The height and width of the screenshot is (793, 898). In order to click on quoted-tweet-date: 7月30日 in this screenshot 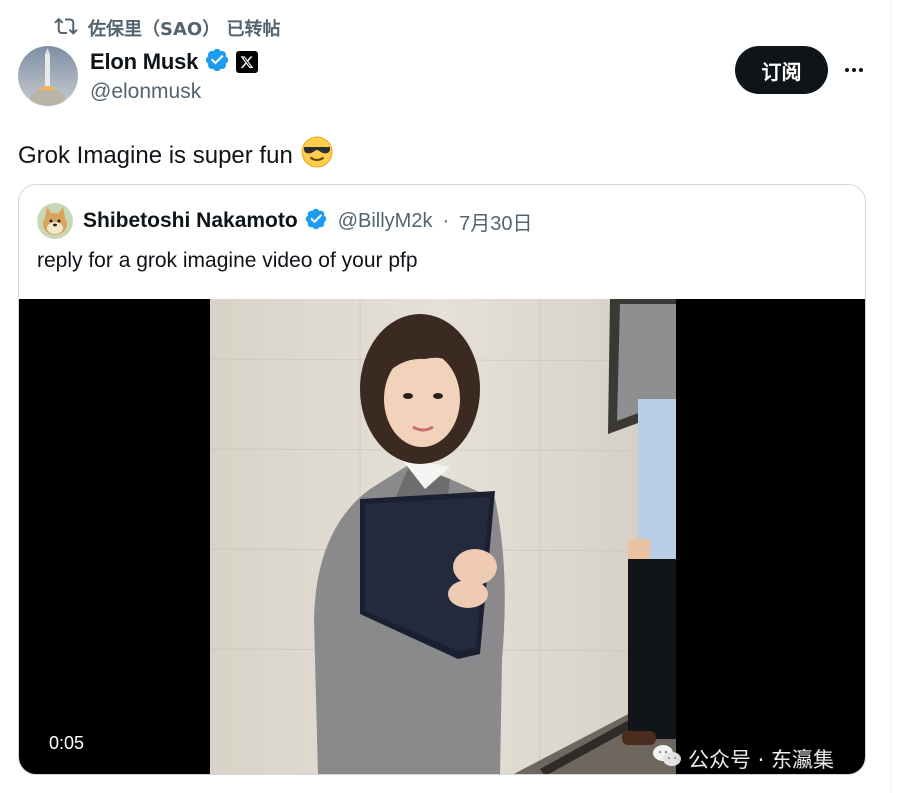, I will do `click(495, 221)`.